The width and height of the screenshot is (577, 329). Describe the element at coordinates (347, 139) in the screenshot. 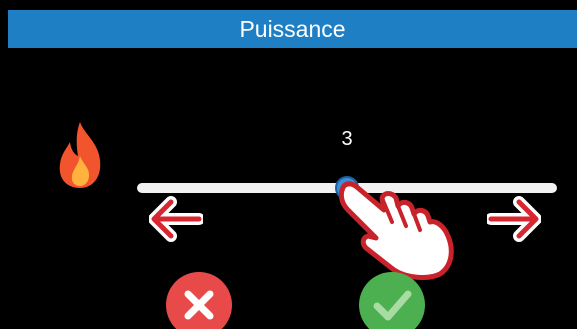

I see `slider-value: 3` at that location.